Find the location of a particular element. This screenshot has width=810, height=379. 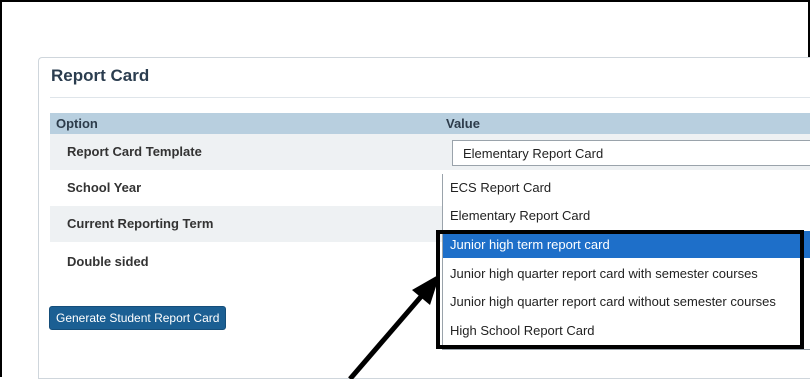

dropdown-option: Elementary Report Card is located at coordinates (626, 215).